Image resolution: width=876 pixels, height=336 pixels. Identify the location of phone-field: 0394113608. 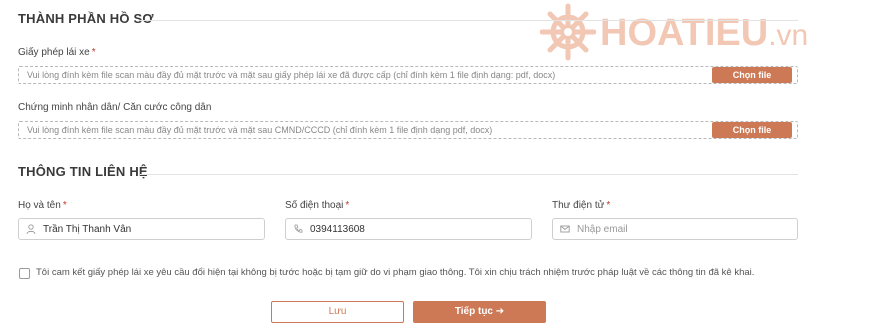
(408, 229).